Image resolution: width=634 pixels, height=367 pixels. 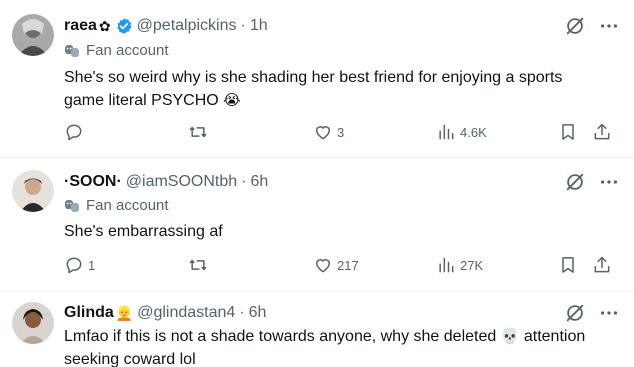 What do you see at coordinates (344, 231) in the screenshot?
I see `tweet-text: She's embarrassing af` at bounding box center [344, 231].